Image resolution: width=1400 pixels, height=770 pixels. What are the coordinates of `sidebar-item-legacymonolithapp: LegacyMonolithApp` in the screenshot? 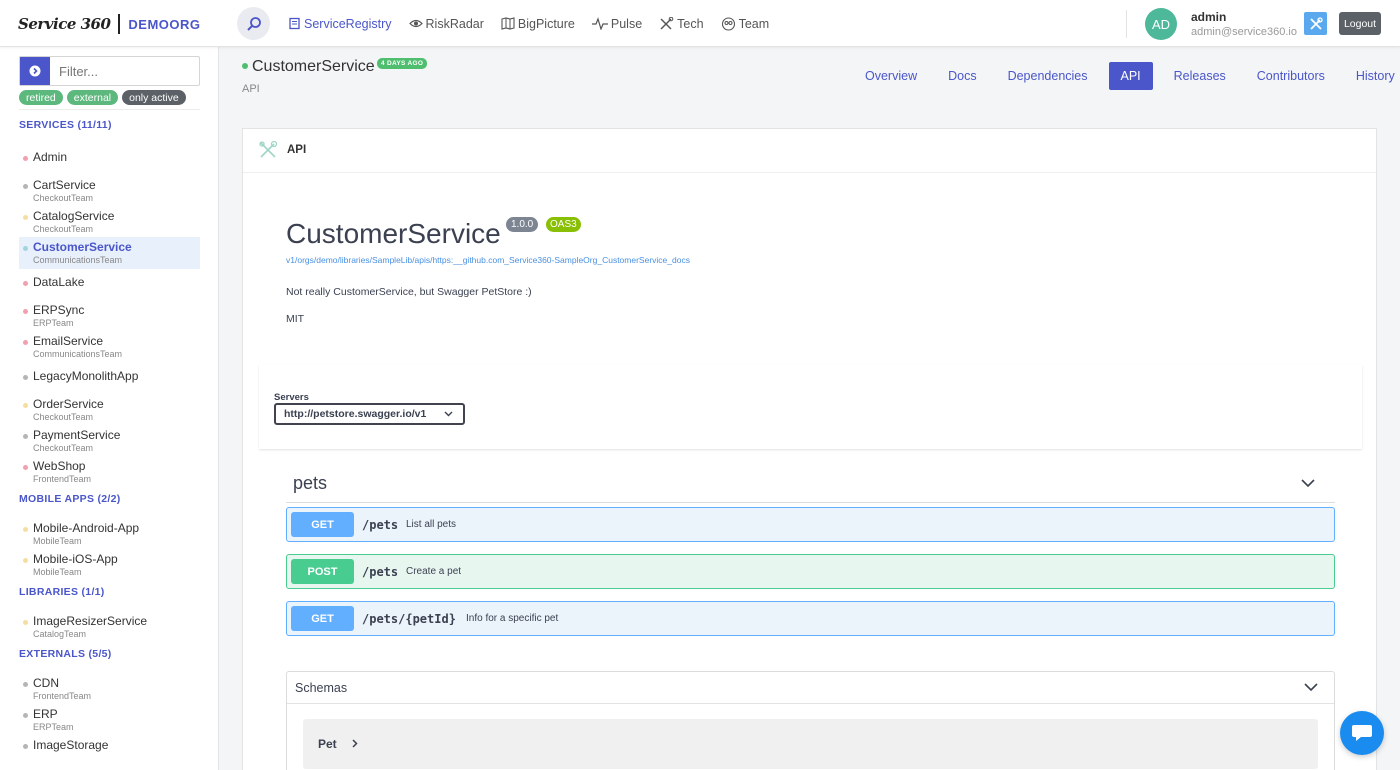 It's located at (109, 376).